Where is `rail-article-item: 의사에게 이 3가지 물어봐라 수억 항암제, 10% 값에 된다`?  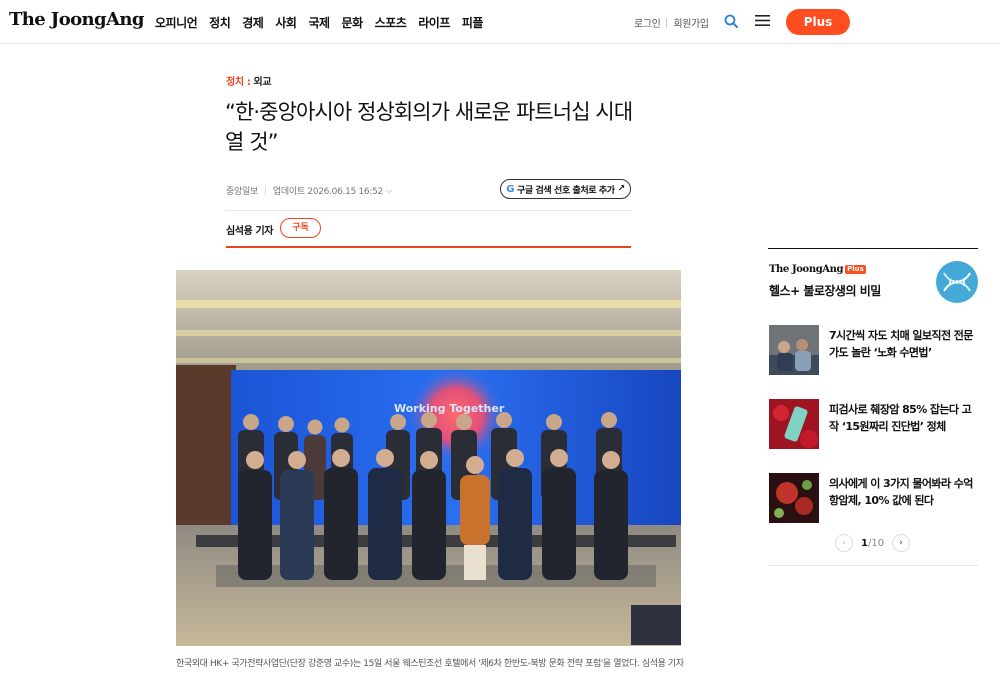
rail-article-item: 의사에게 이 3가지 물어봐라 수억 항암제, 10% 값에 된다 is located at coordinates (874, 499).